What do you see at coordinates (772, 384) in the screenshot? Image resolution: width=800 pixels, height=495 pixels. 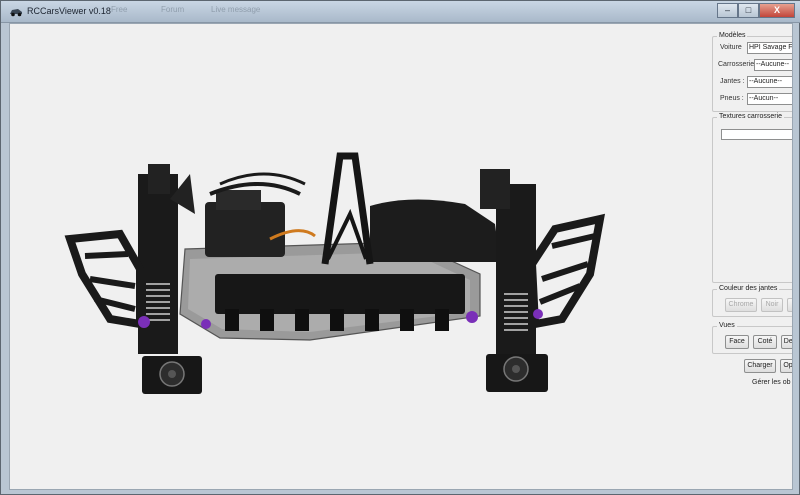 I see `manage-objects-button: Gérer les ob` at bounding box center [772, 384].